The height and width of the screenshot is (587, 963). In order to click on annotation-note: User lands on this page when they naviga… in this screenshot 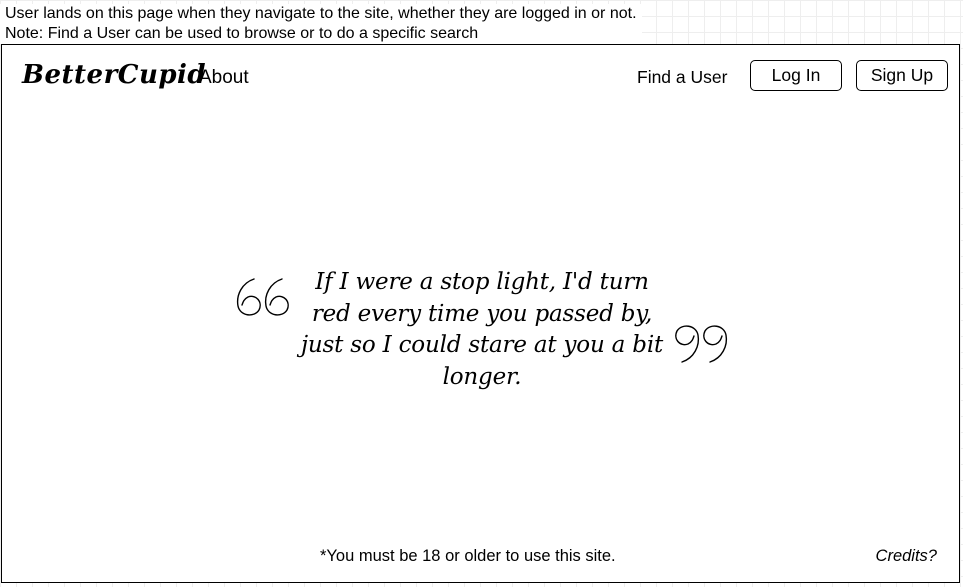, I will do `click(321, 24)`.